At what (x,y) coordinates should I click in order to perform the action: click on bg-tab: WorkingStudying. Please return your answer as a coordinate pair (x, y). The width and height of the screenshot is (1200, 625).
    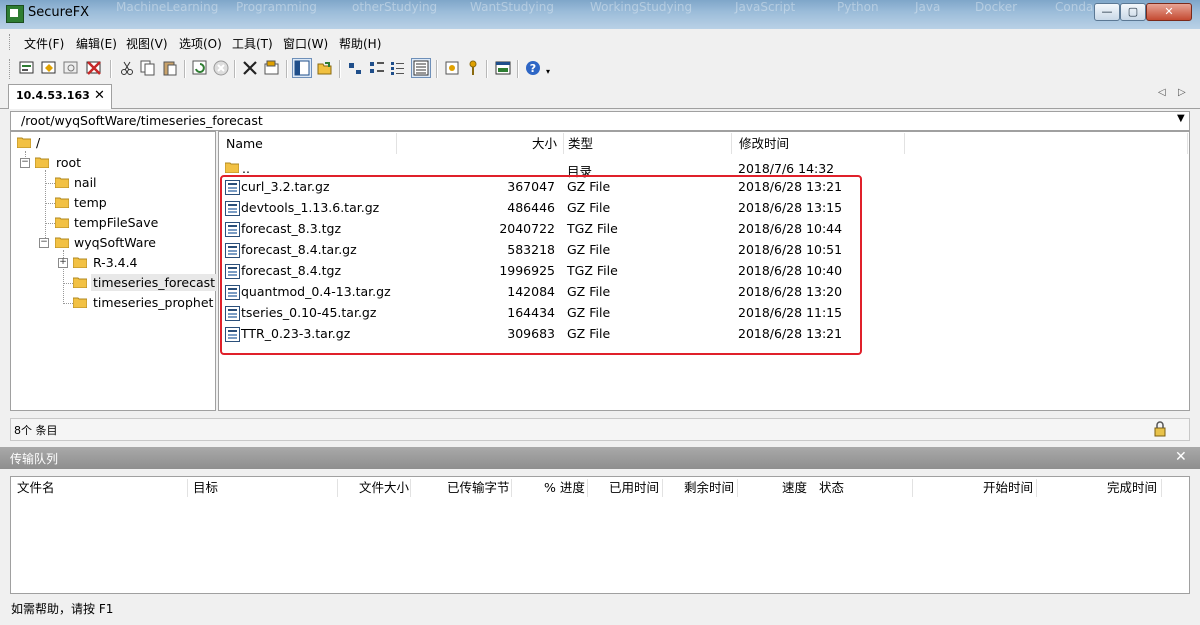
    Looking at the image, I should click on (641, 7).